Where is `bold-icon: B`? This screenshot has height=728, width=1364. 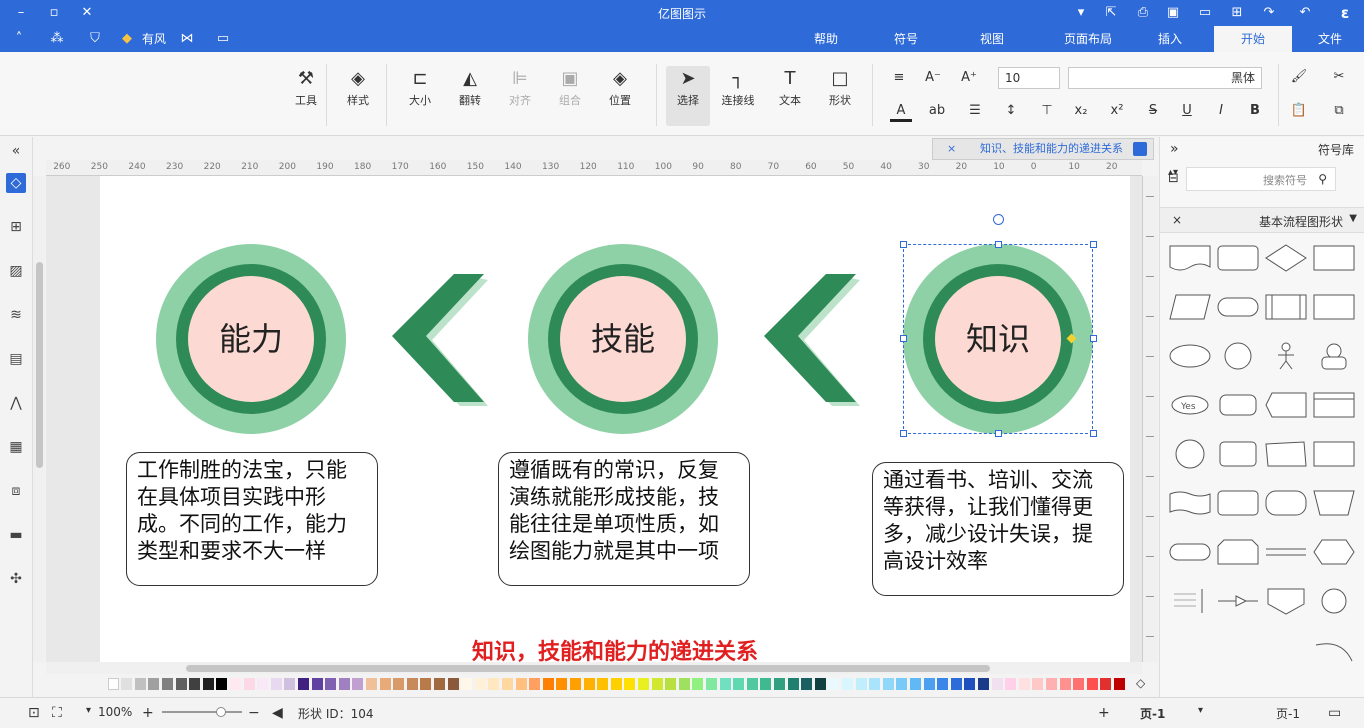
bold-icon: B is located at coordinates (1255, 111).